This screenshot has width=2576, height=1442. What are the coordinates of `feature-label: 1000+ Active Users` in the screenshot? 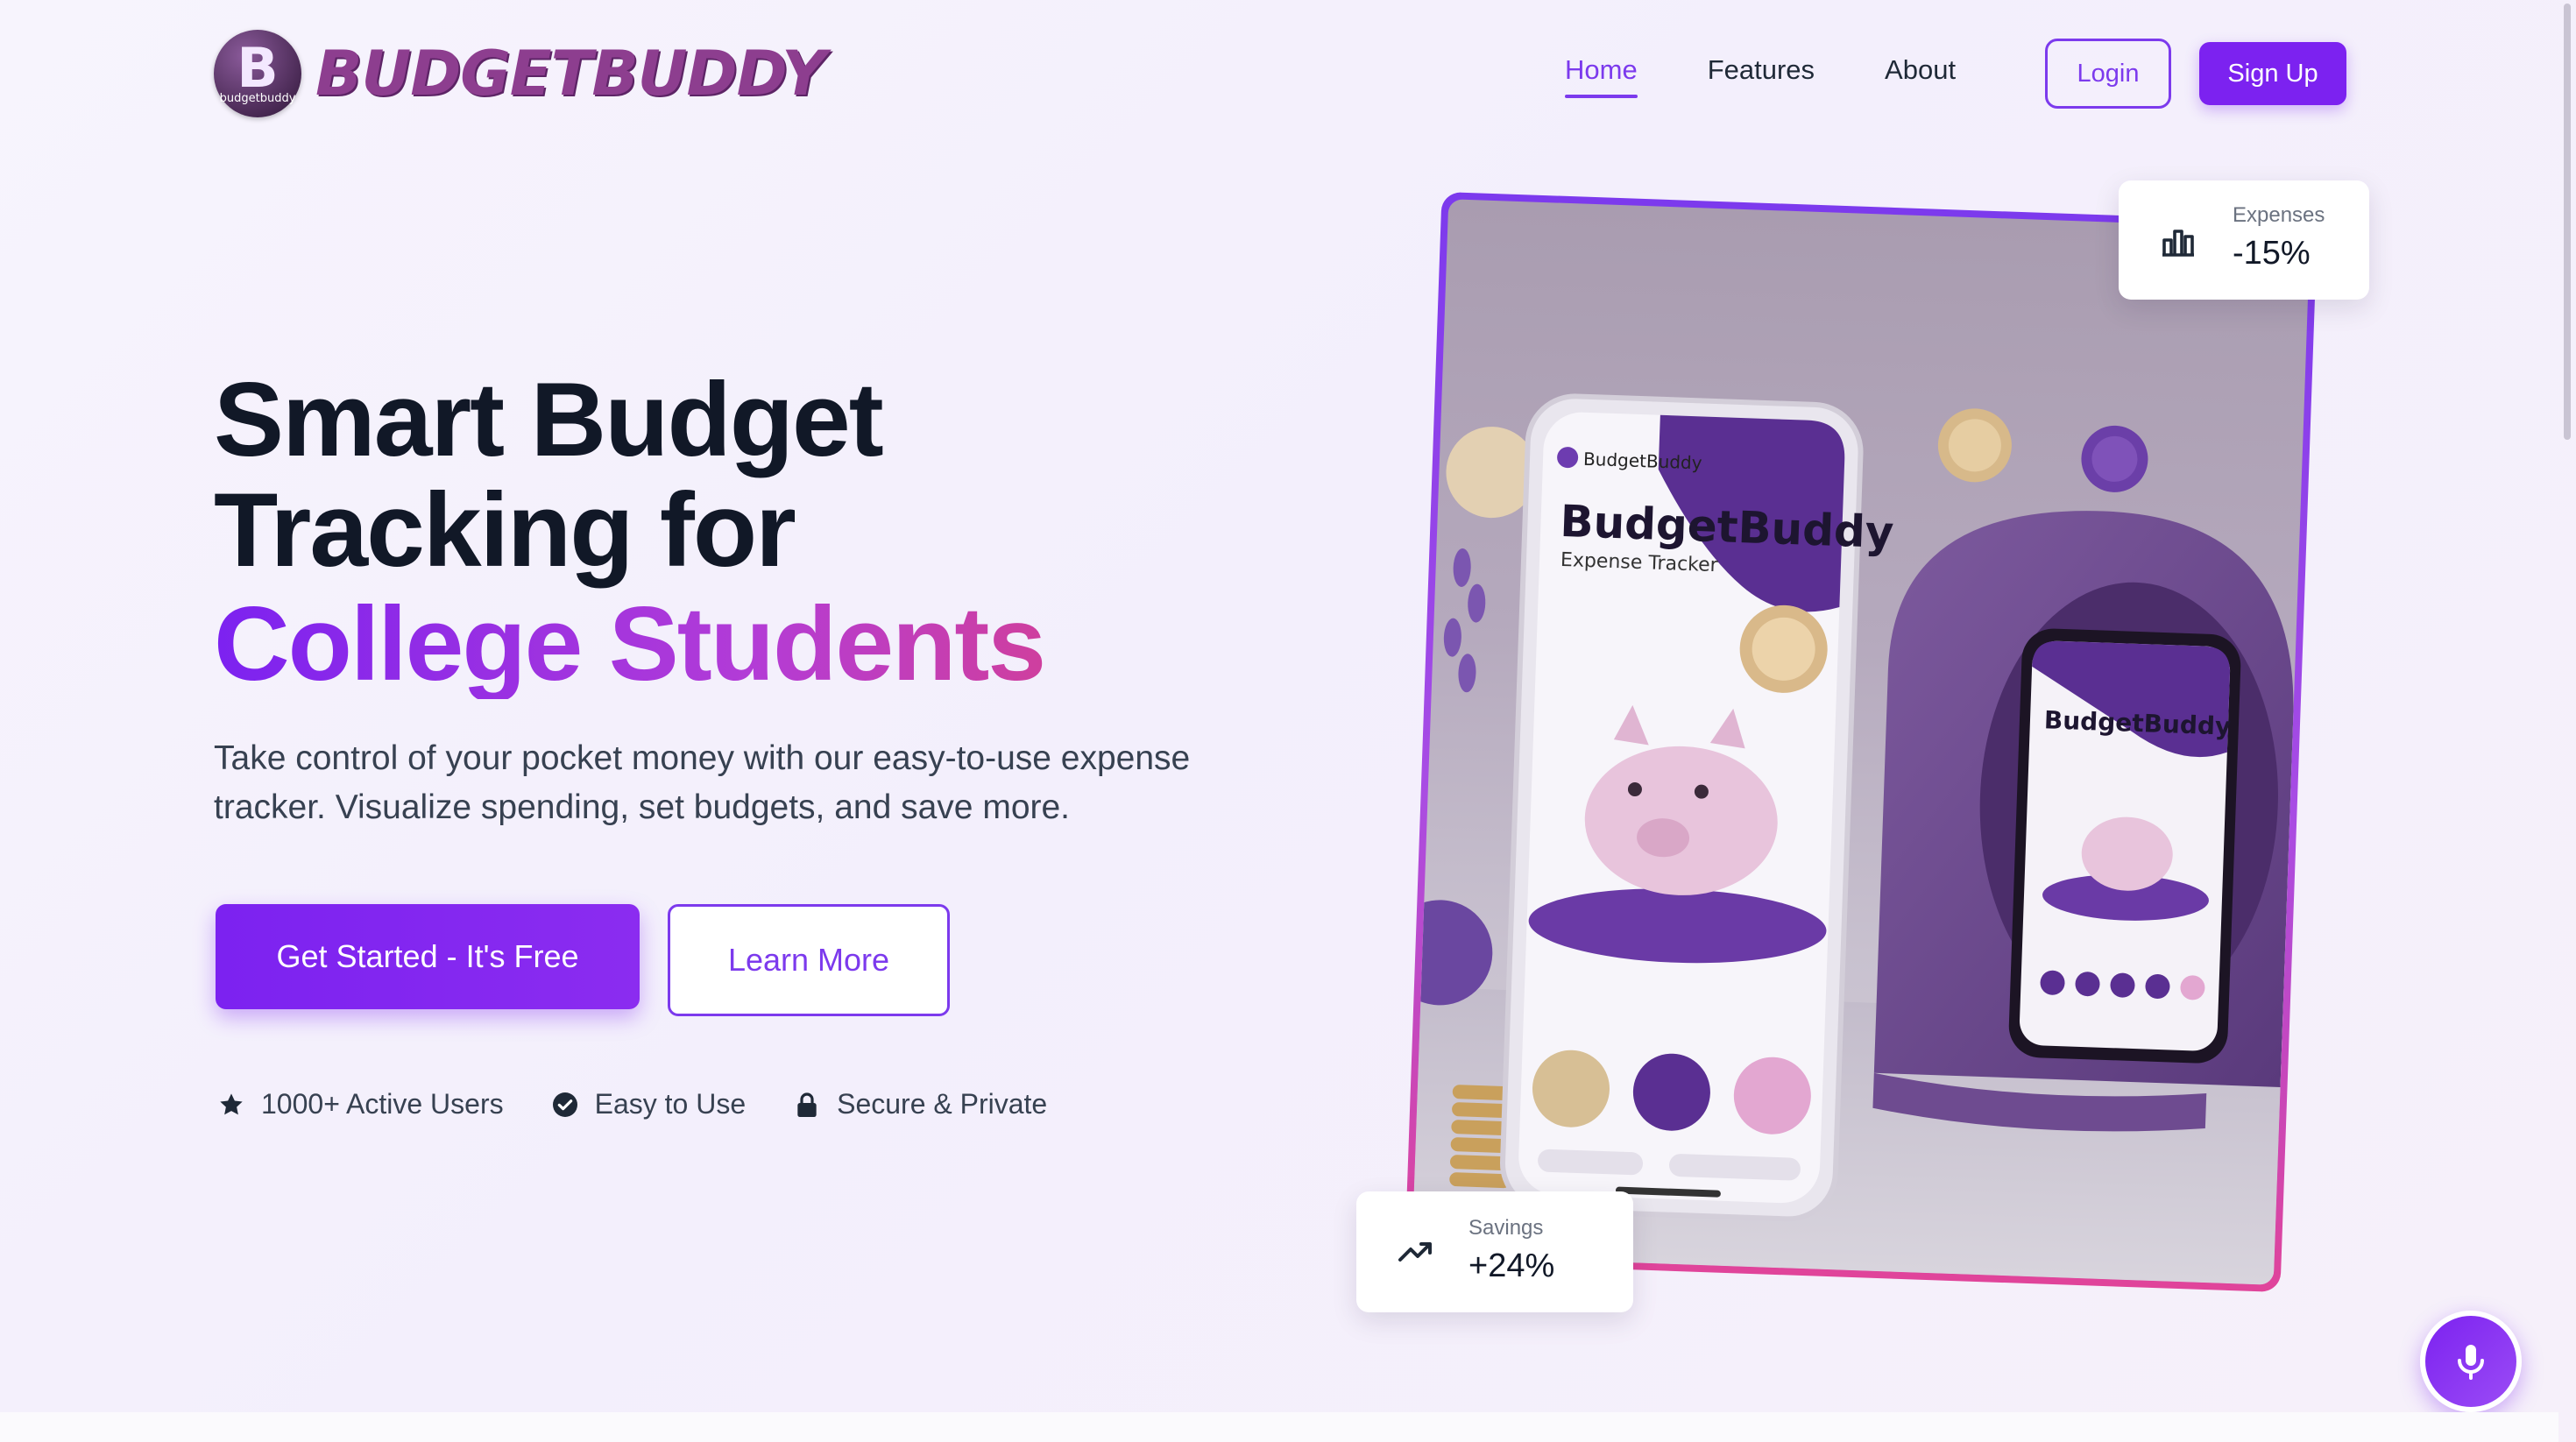 It's located at (382, 1104).